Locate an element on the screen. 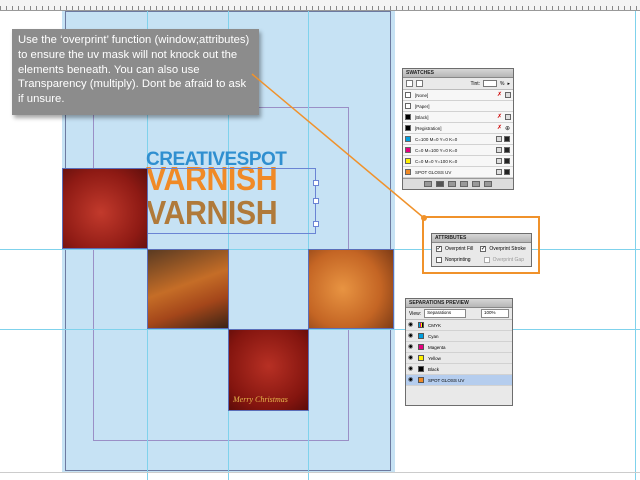  swatch-name: [Paper] is located at coordinates (422, 106).